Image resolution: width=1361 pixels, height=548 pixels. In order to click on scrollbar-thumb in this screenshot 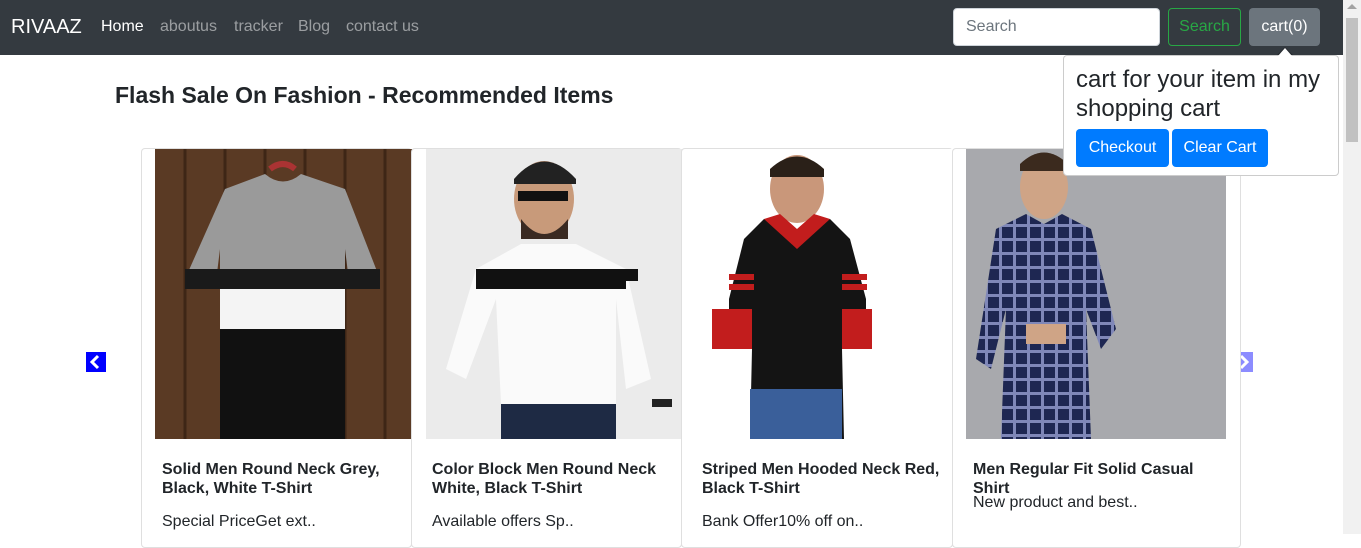, I will do `click(1352, 80)`.